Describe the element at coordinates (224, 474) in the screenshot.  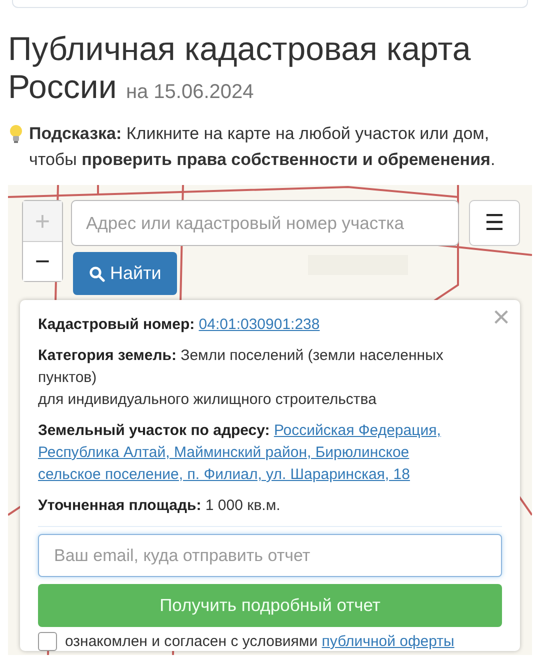
I see `address-link: сельское поселение, п. Филиал, ул. Шараринская, 18` at that location.